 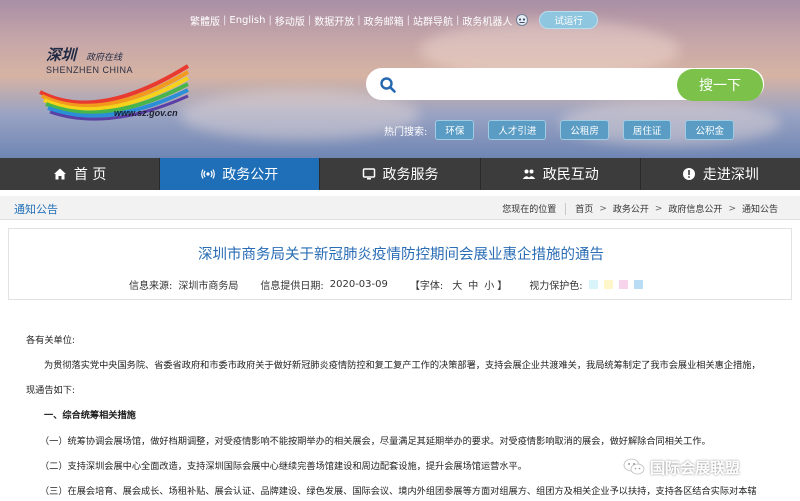 What do you see at coordinates (368, 174) in the screenshot?
I see `monitor-icon` at bounding box center [368, 174].